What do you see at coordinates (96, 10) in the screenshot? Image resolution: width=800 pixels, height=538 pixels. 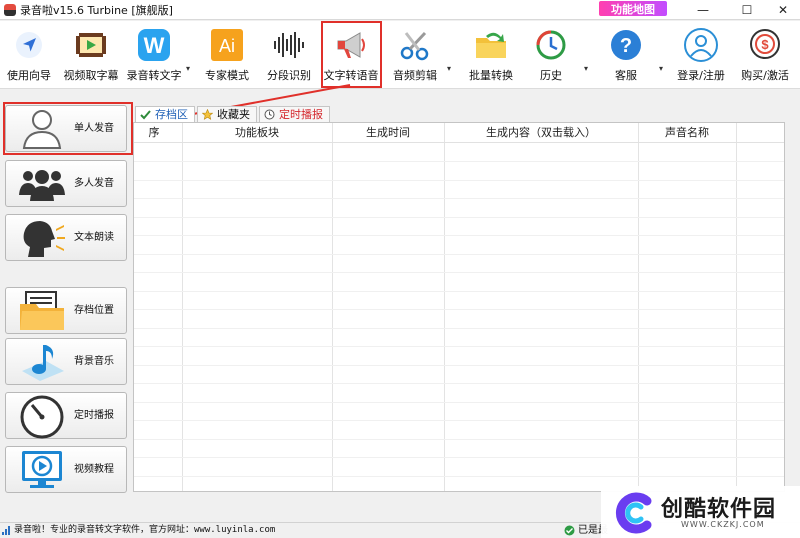 I see `window-title: 录音啦v15.6 Turbine [旗舰版]` at bounding box center [96, 10].